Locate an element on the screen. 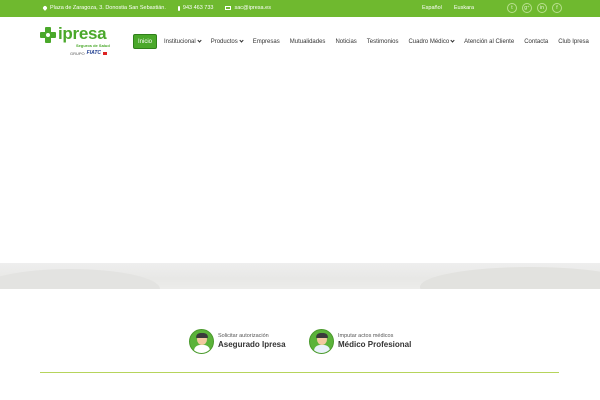  nav-item-mutualidades: Mutualidades is located at coordinates (308, 41).